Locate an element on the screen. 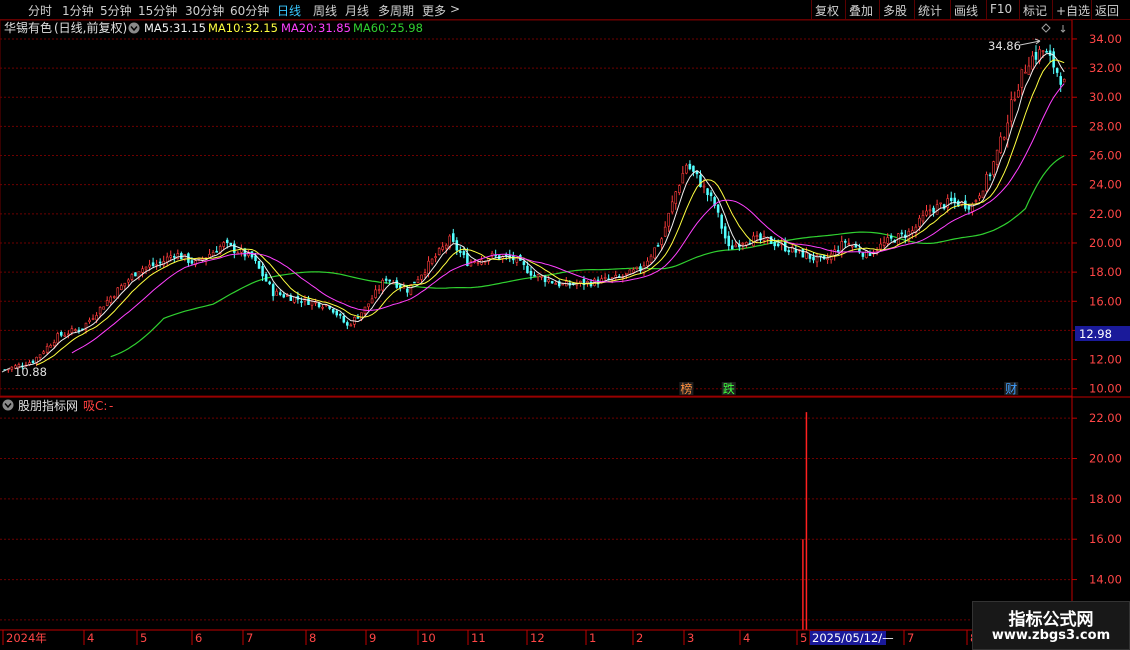 This screenshot has width=1130, height=650. month-tick-3: 6 is located at coordinates (198, 638).